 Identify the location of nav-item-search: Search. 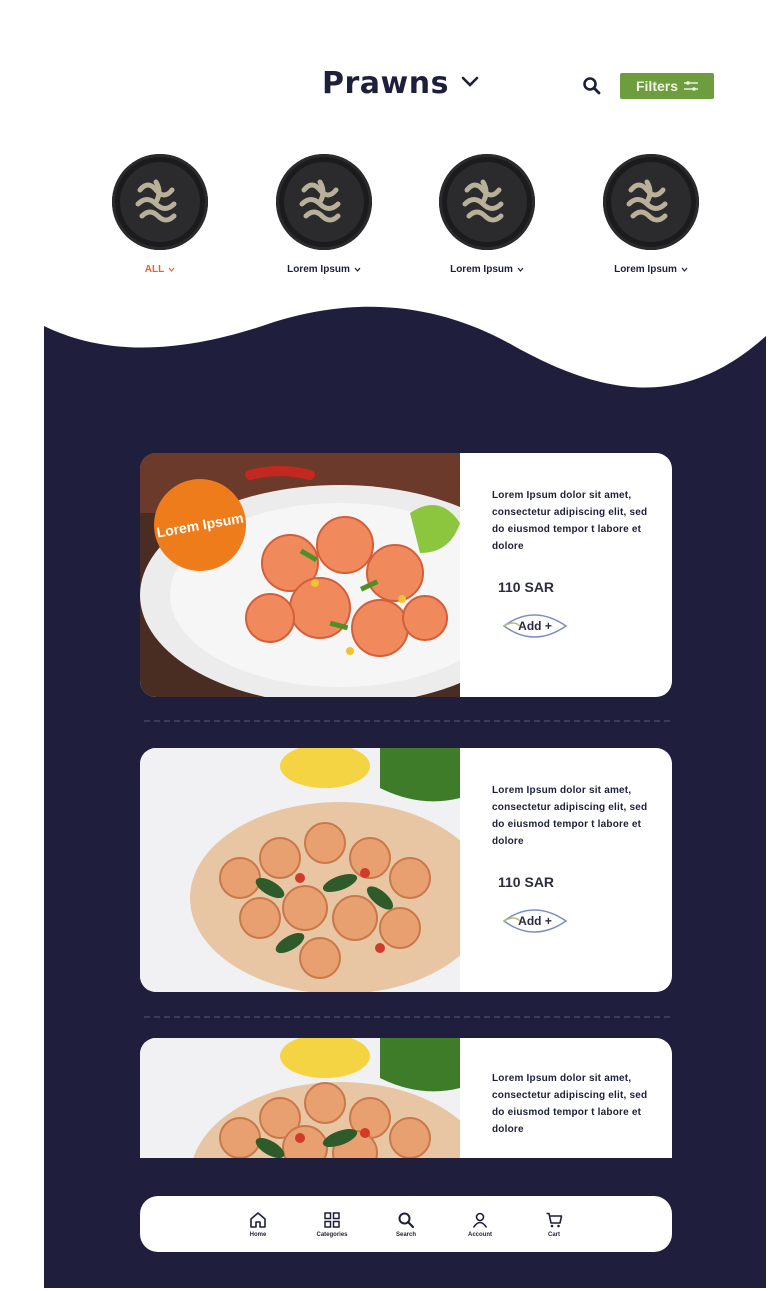
(406, 1224).